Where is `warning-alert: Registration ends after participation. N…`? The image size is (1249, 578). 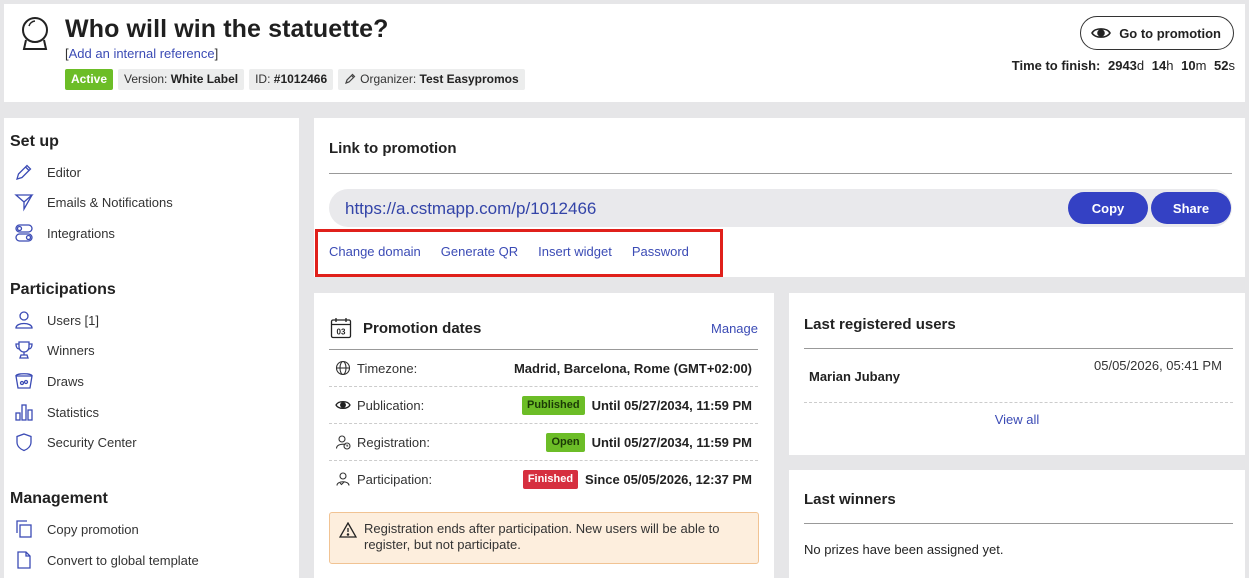 warning-alert: Registration ends after participation. N… is located at coordinates (544, 538).